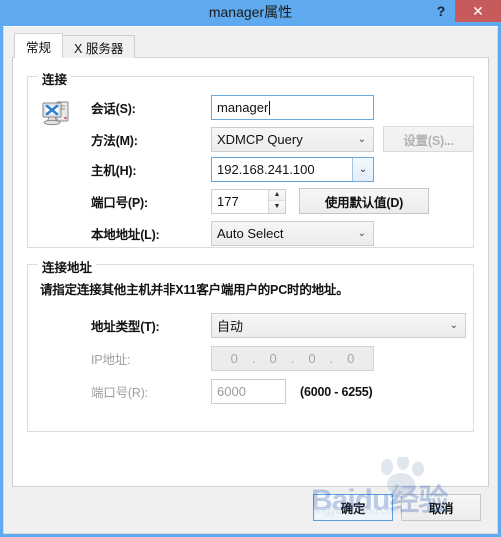 The height and width of the screenshot is (537, 501). What do you see at coordinates (312, 358) in the screenshot?
I see `ip-octet-3: 0` at bounding box center [312, 358].